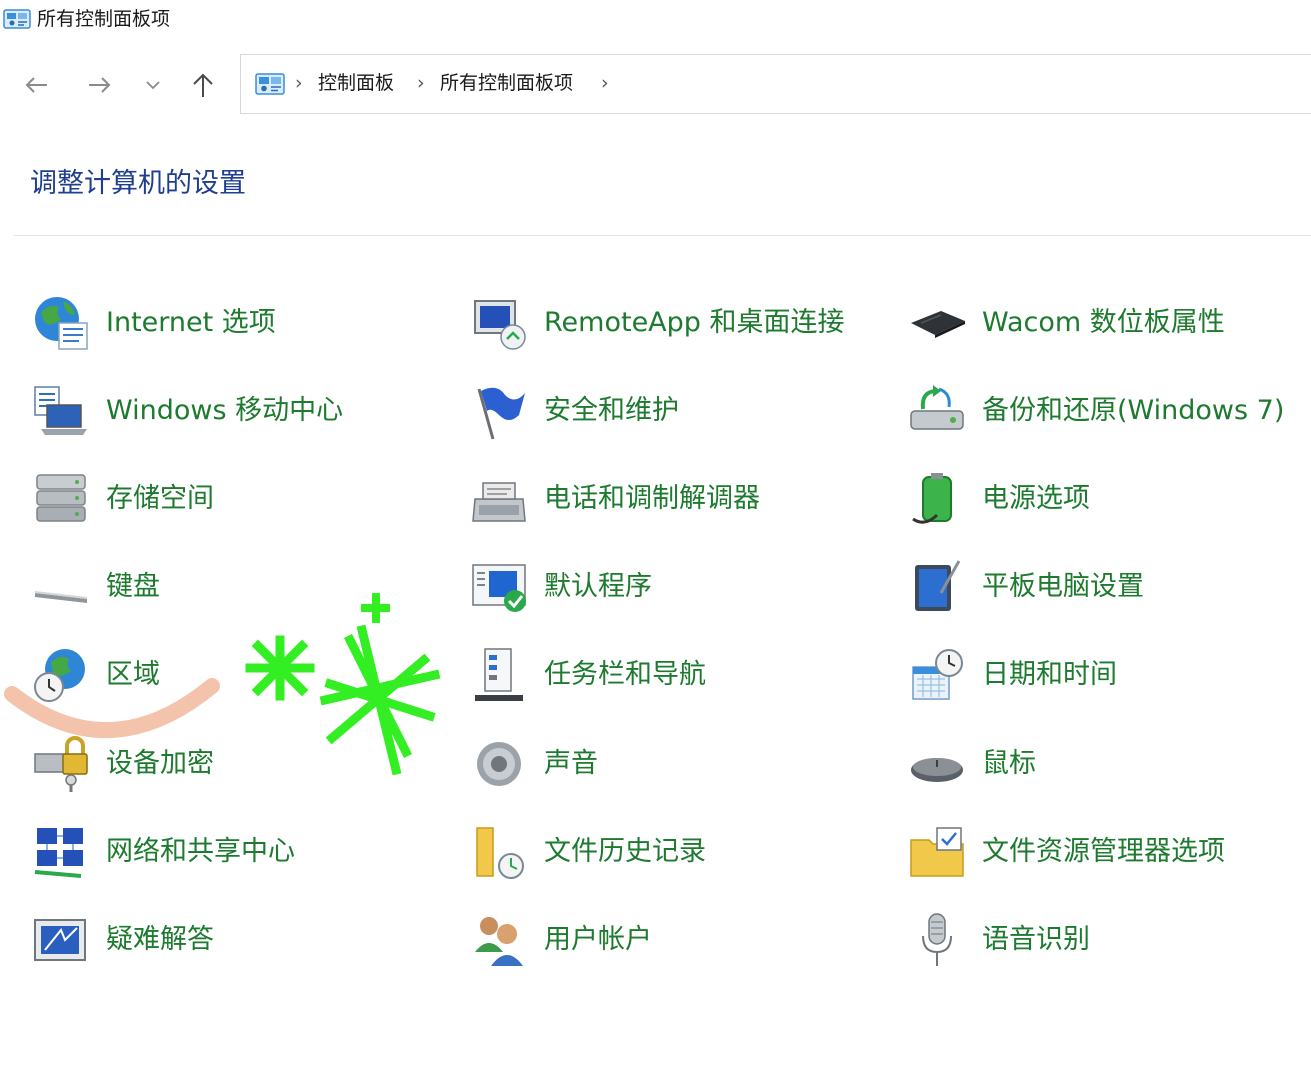  I want to click on arrow-left-icon, so click(36, 85).